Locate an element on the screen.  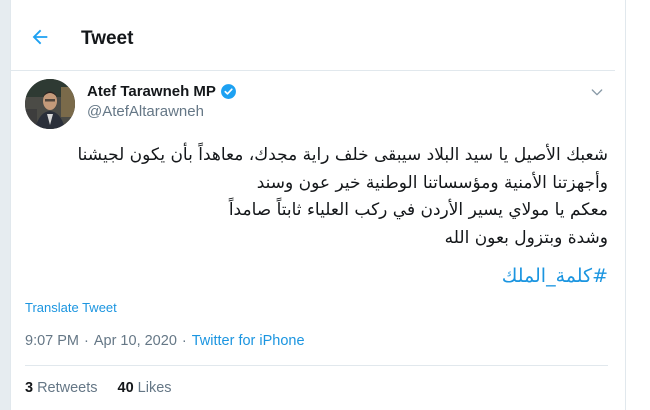
likes-stat: 40 Likes is located at coordinates (145, 388).